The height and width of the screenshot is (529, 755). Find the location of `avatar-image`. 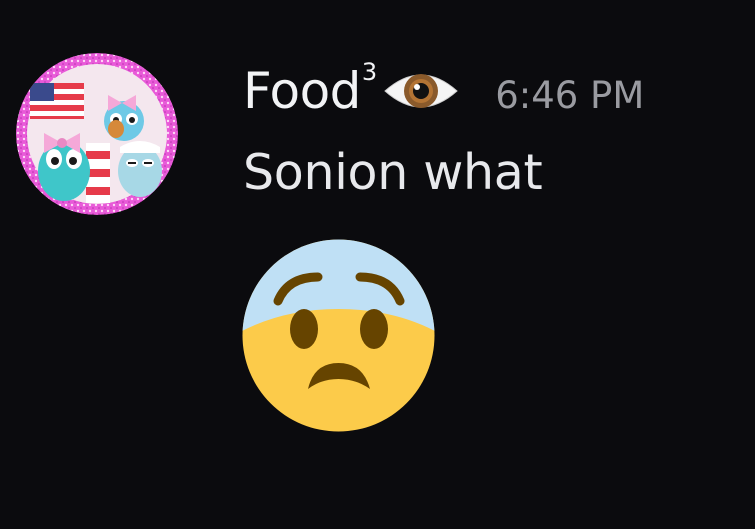

avatar-image is located at coordinates (97, 134).